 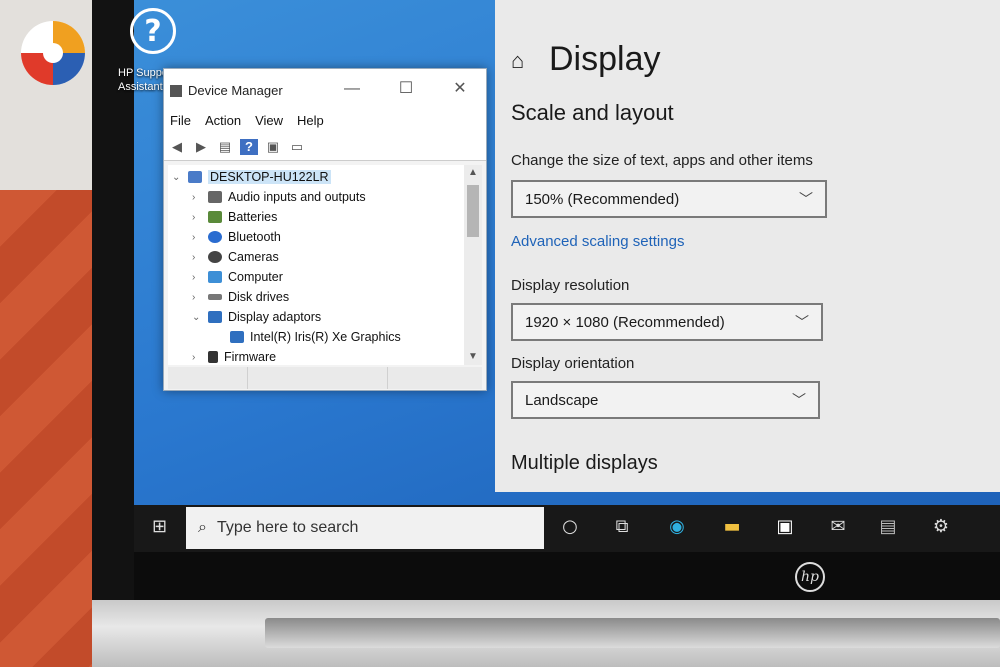 I want to click on disk-drive-icon, so click(x=215, y=297).